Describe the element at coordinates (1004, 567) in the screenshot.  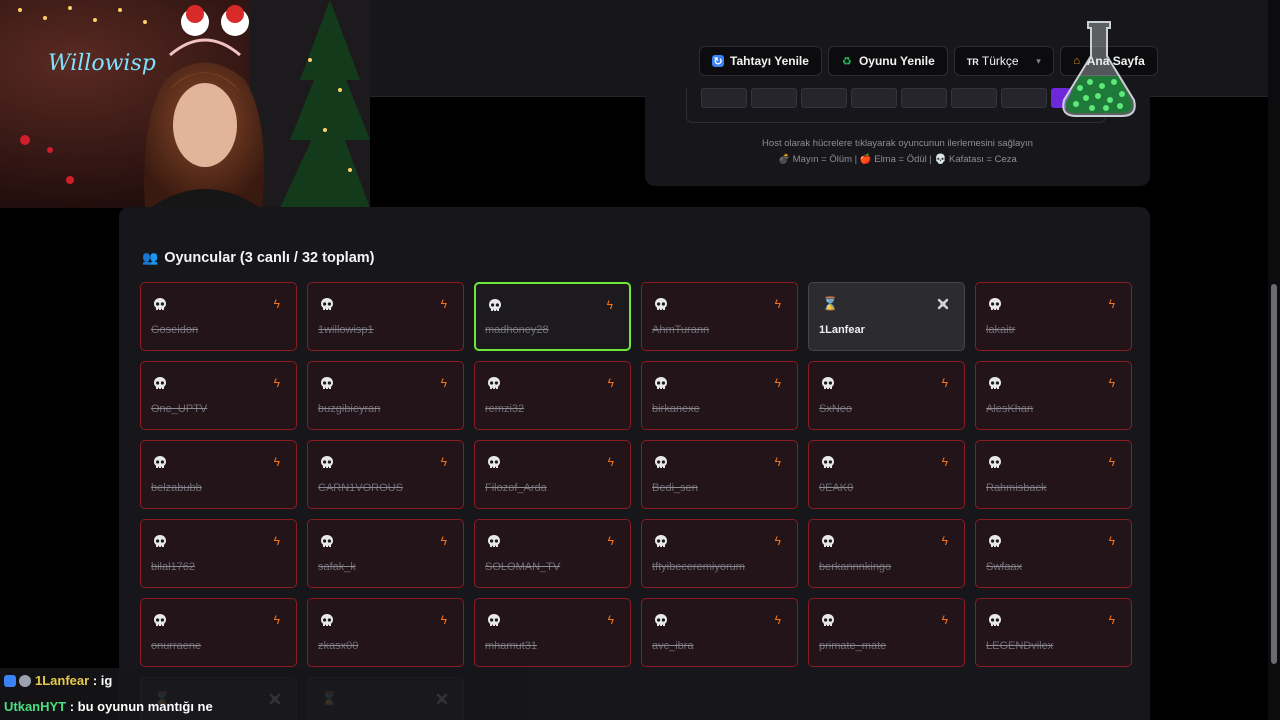
I see `player-name: Swfaax` at that location.